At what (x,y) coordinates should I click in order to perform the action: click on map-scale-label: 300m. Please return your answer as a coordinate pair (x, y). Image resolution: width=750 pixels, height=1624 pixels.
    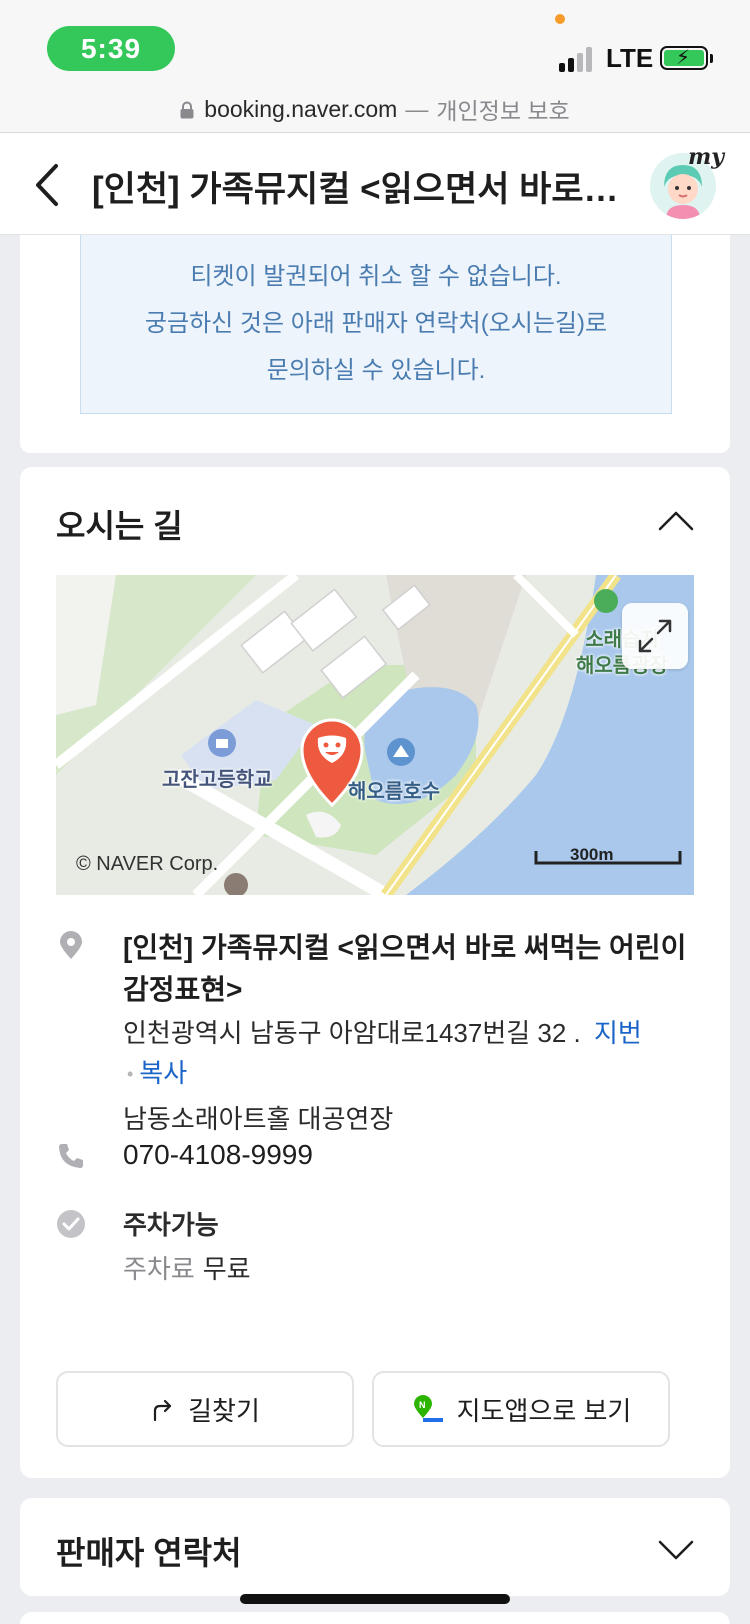
    Looking at the image, I should click on (592, 854).